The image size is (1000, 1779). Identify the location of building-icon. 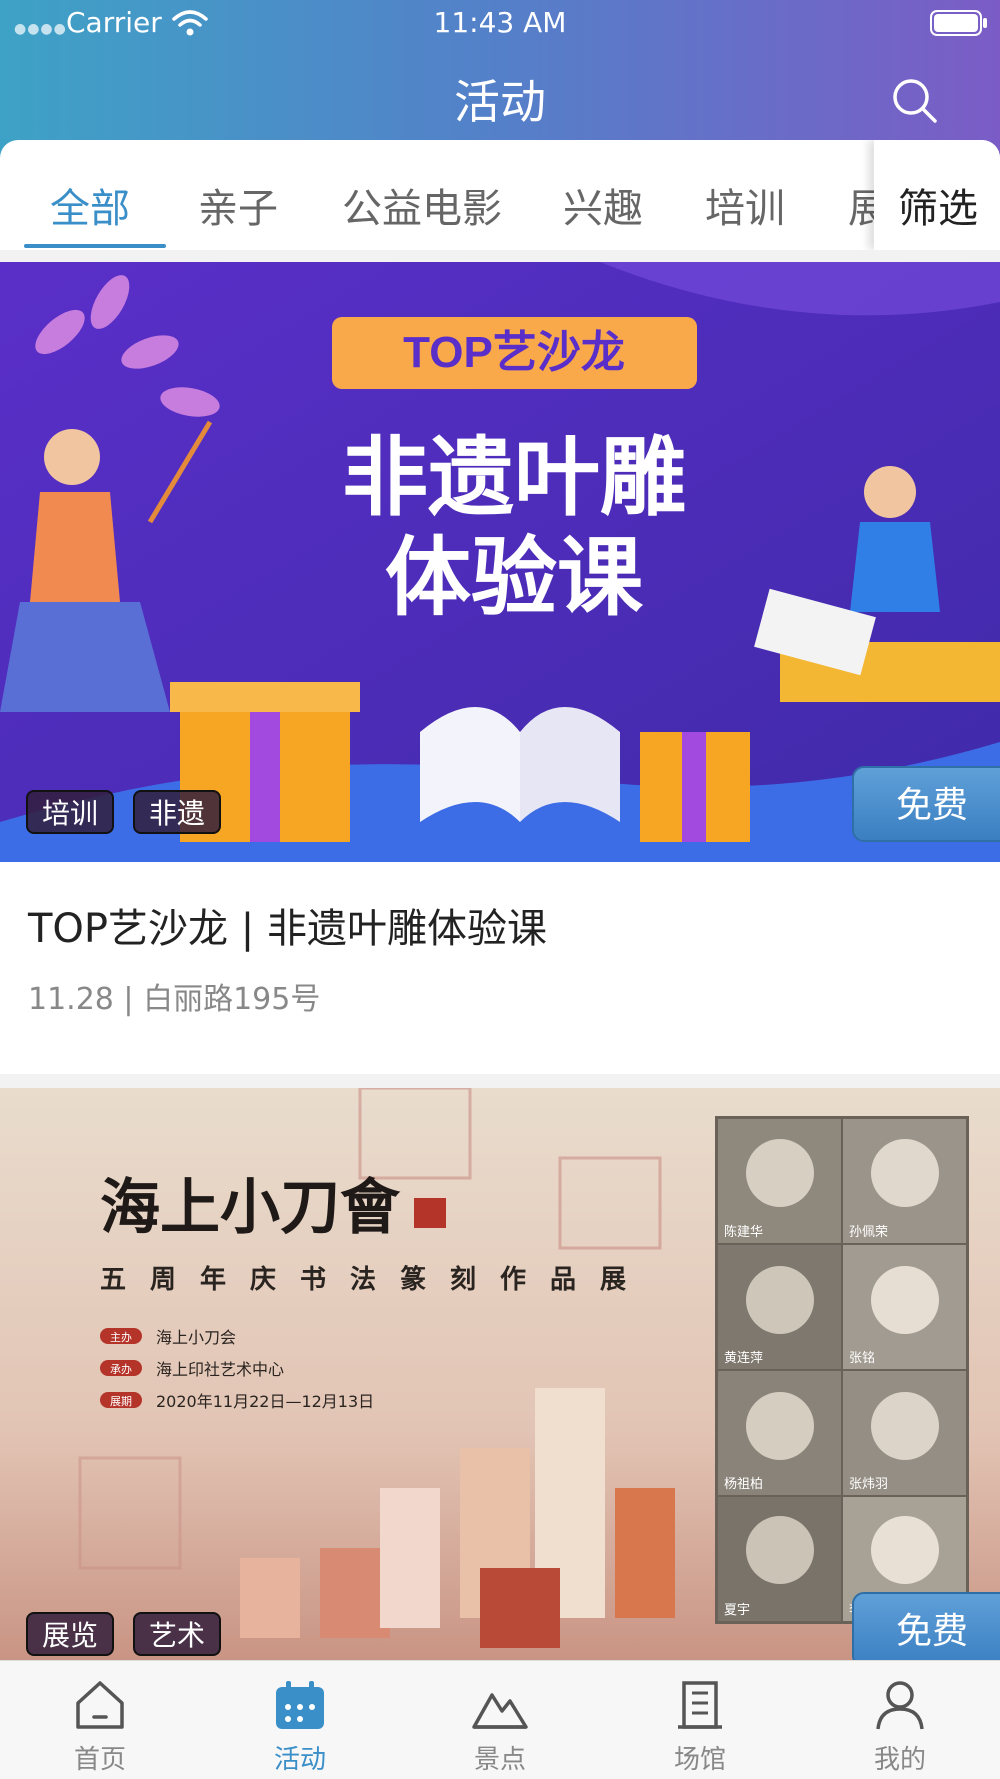
(700, 1705).